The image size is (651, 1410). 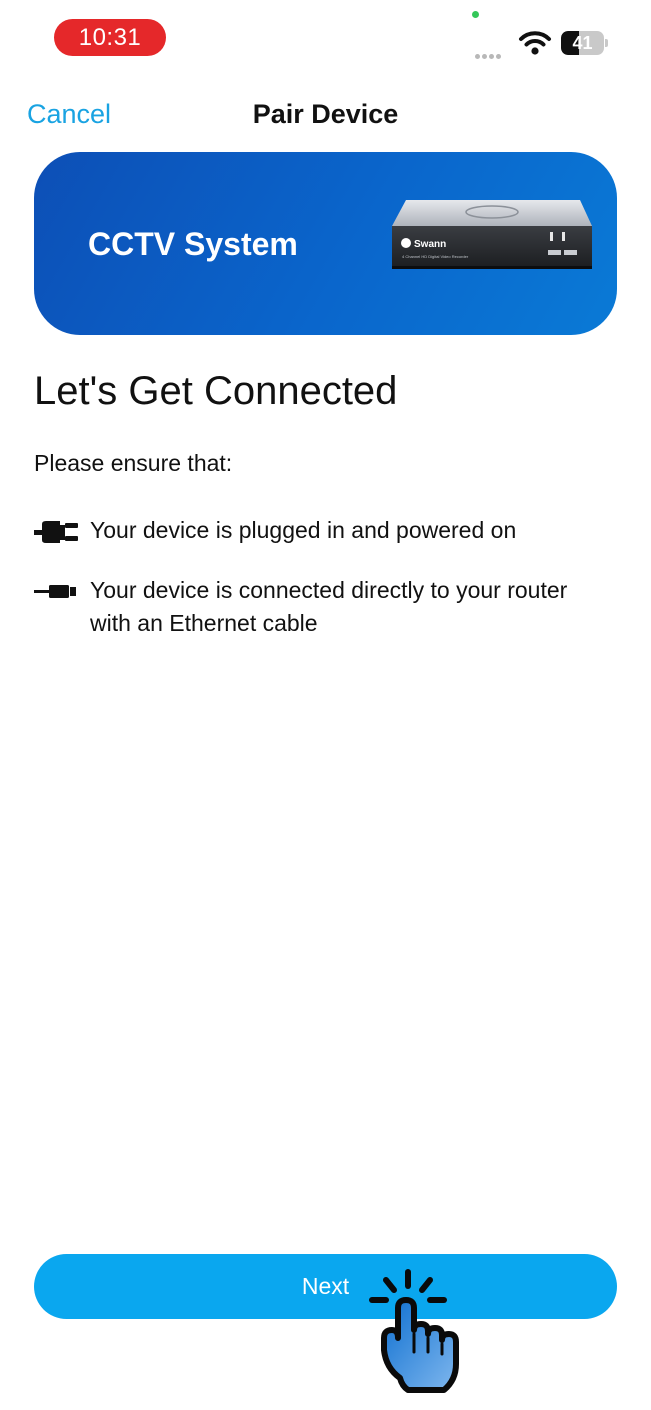 I want to click on banner-title: CCTV System, so click(x=193, y=244).